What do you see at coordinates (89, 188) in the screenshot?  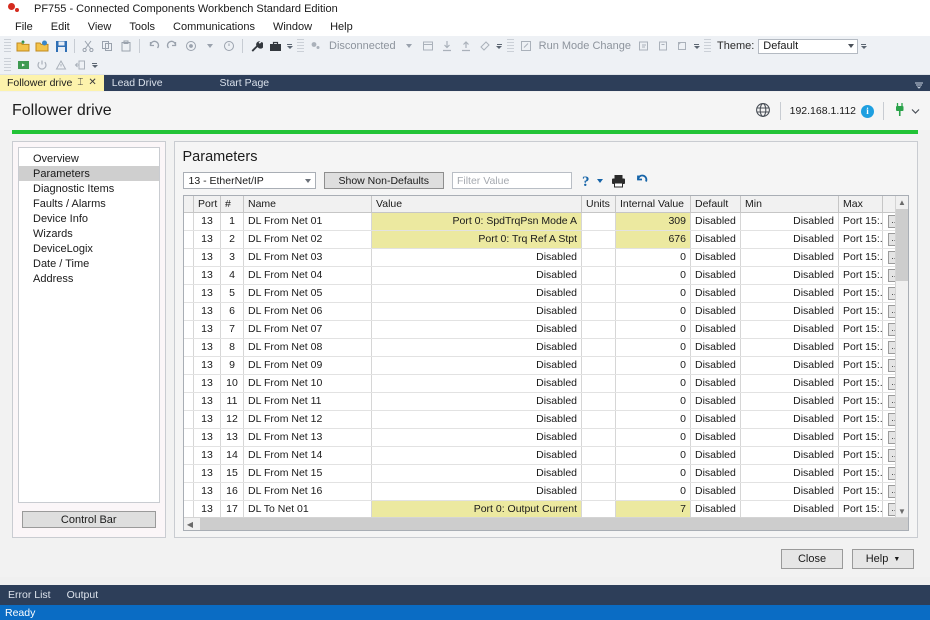 I see `sidebar-item-diagnostic-items: Diagnostic Items` at bounding box center [89, 188].